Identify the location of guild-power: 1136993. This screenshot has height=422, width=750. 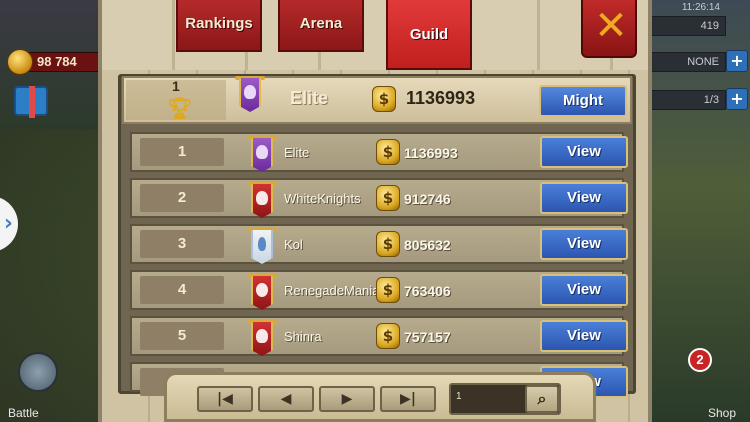
(431, 153).